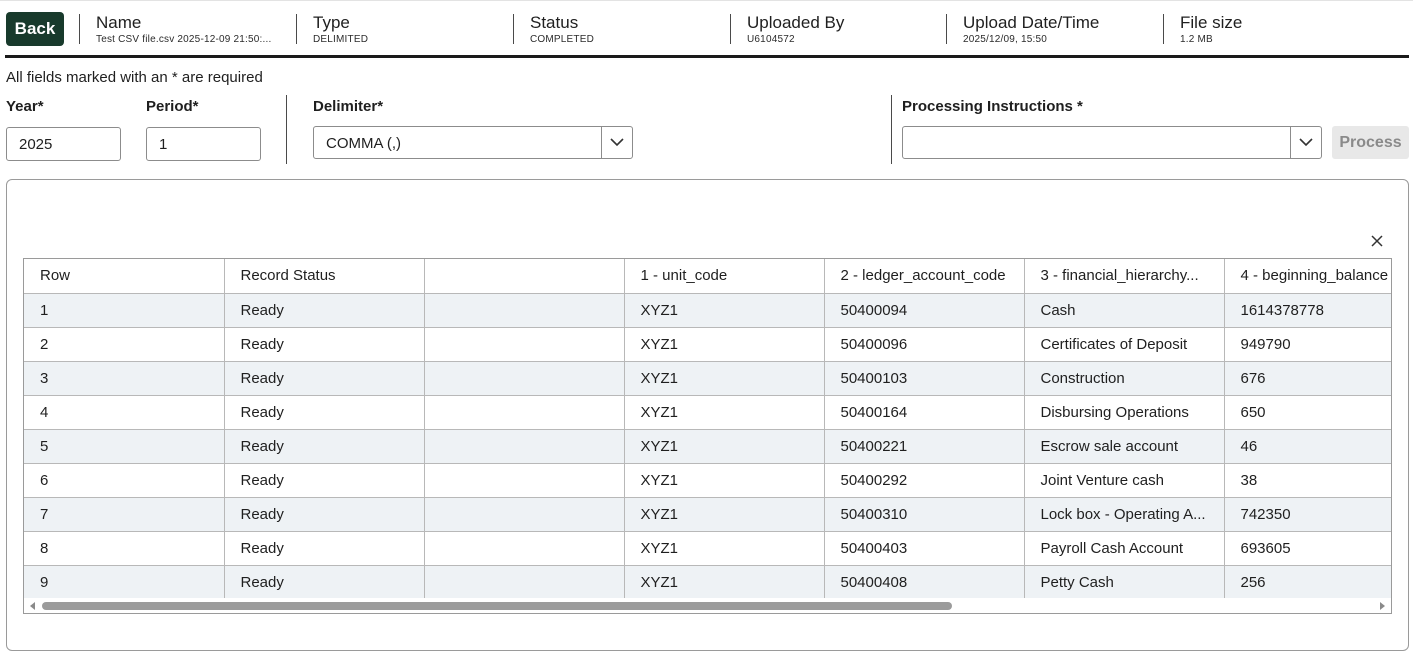 The width and height of the screenshot is (1413, 660). Describe the element at coordinates (1005, 39) in the screenshot. I see `meta-upload-date-value: 2025/12/09, 15:50` at that location.